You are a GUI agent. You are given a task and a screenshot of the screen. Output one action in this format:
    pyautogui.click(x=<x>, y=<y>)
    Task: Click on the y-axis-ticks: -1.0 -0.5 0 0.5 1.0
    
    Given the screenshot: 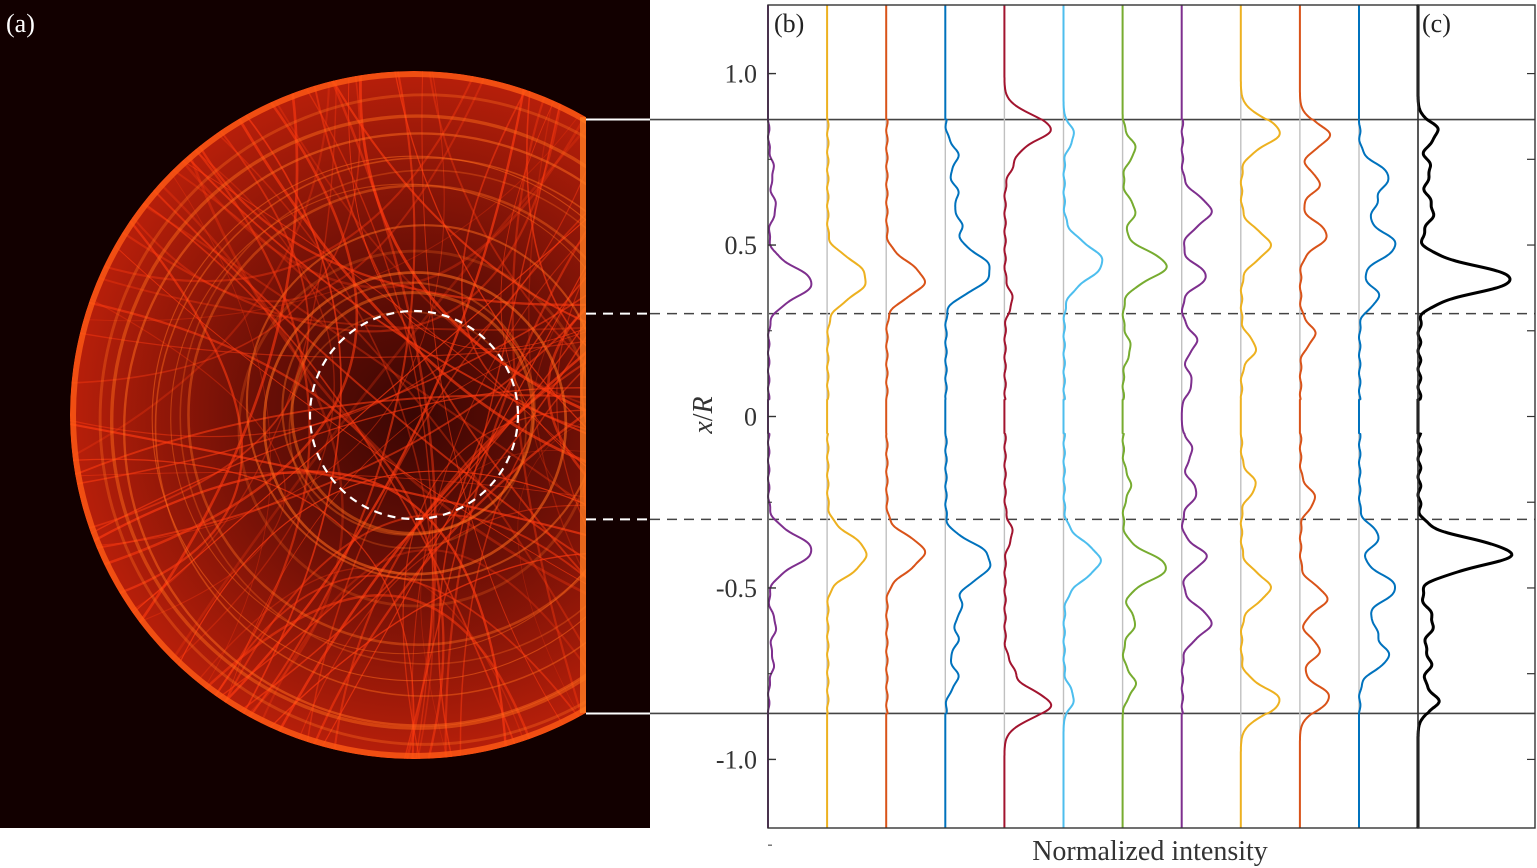 What is the action you would take?
    pyautogui.click(x=746, y=453)
    